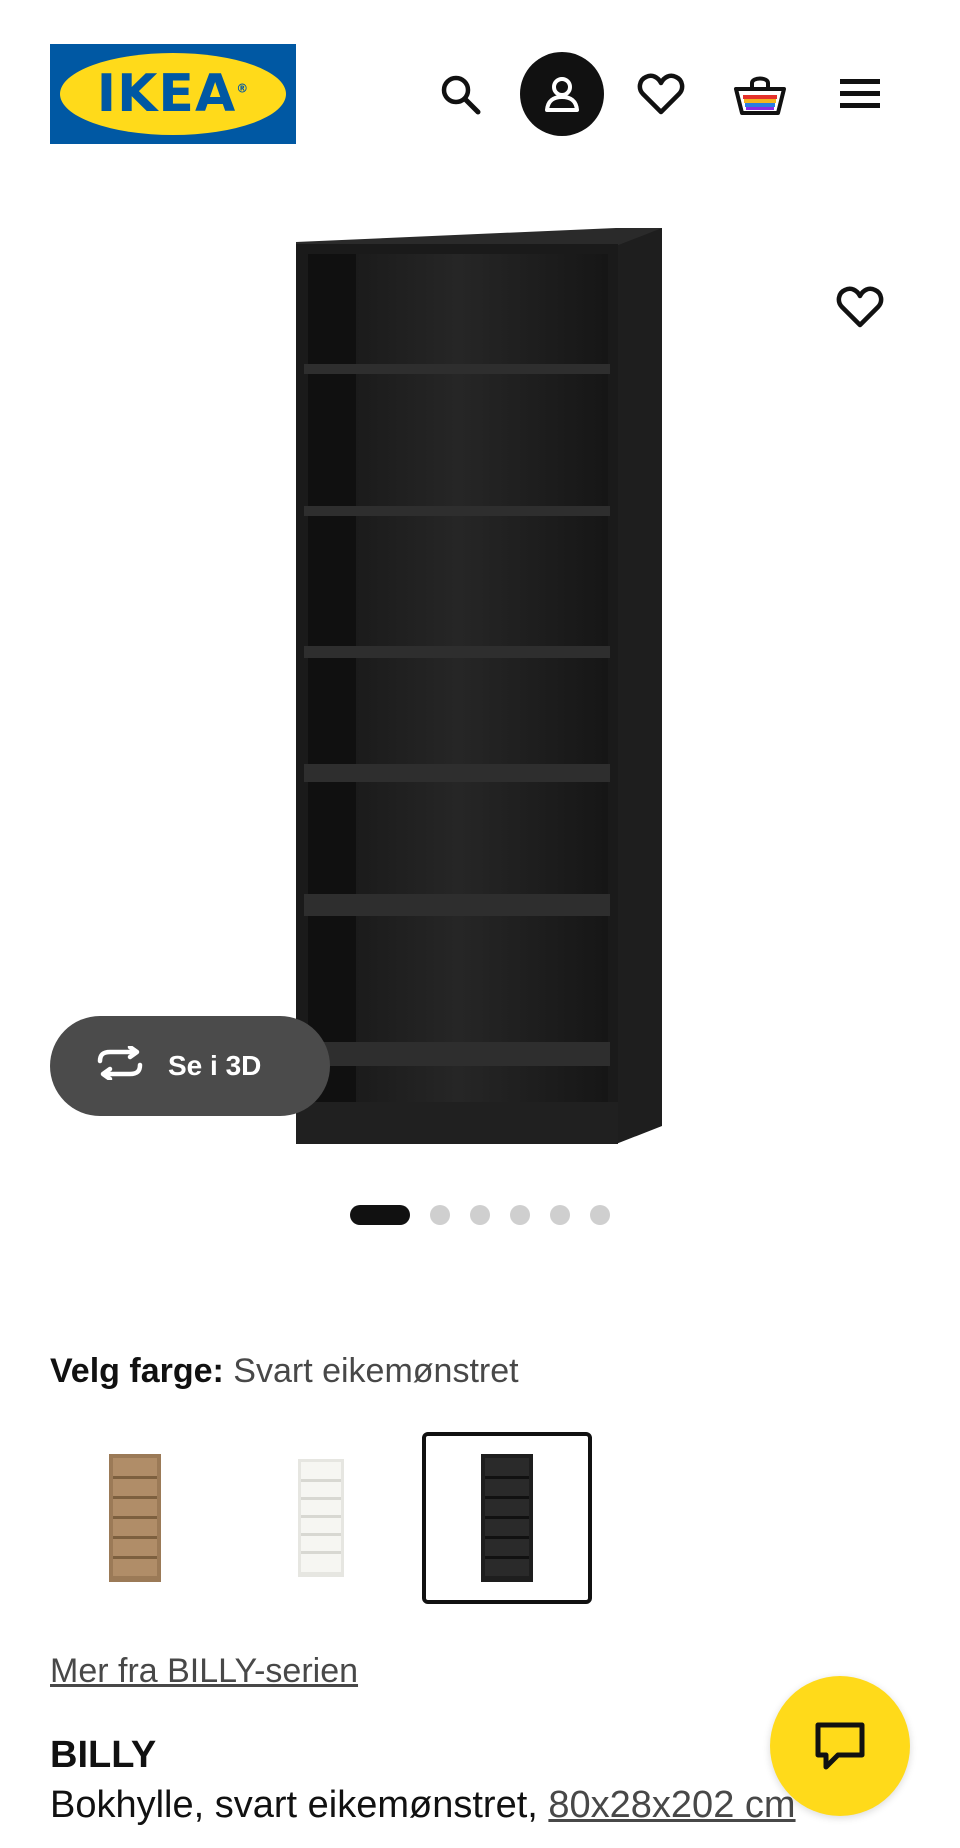  What do you see at coordinates (460, 94) in the screenshot?
I see `search-icon` at bounding box center [460, 94].